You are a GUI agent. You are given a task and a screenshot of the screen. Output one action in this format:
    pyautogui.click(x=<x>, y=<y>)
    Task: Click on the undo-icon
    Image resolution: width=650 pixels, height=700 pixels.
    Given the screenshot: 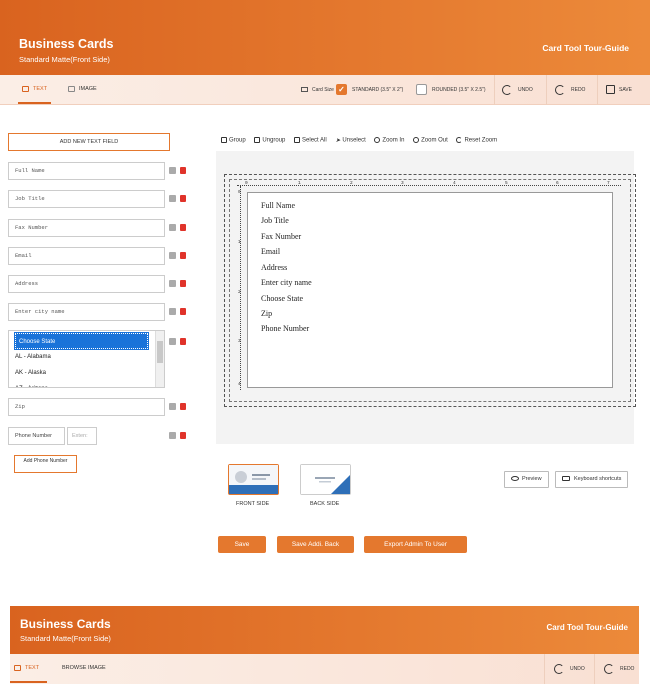 What is the action you would take?
    pyautogui.click(x=507, y=89)
    